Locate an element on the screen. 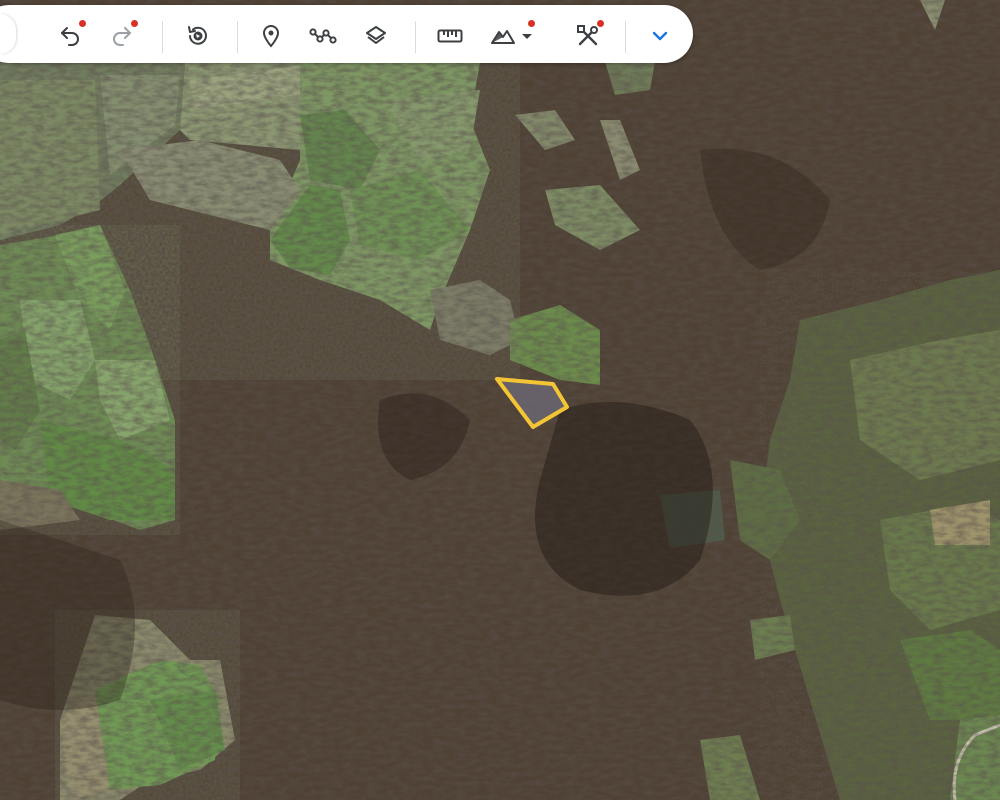 The width and height of the screenshot is (1000, 800). map-toolbar is located at coordinates (346, 34).